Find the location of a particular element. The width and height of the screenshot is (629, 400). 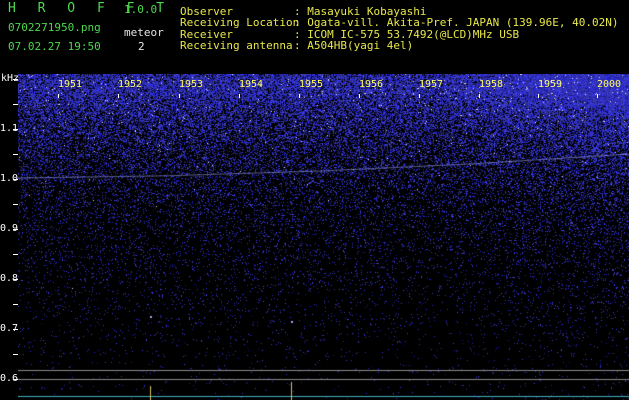

time-label: 1955 is located at coordinates (311, 84).